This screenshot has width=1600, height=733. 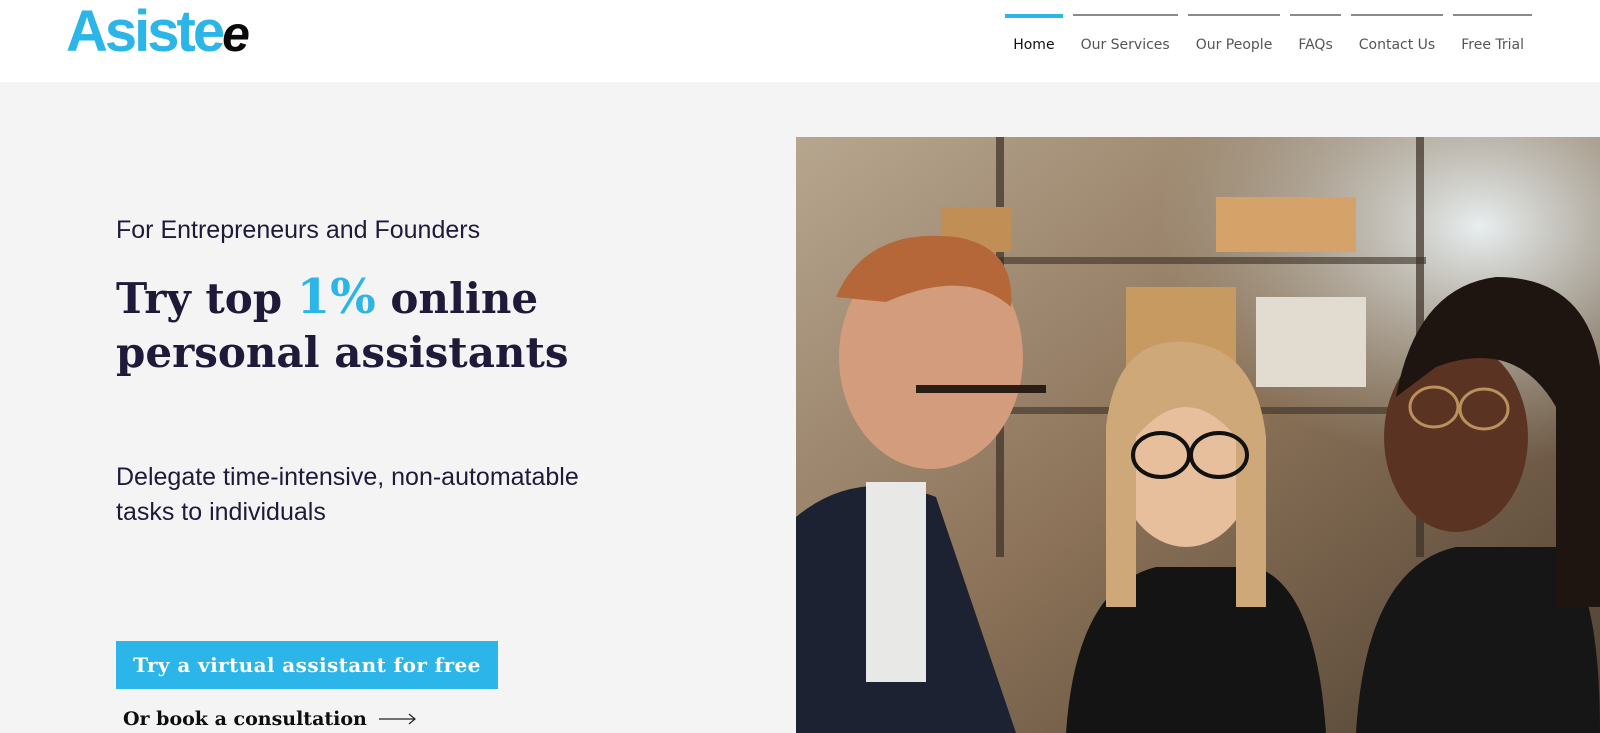 What do you see at coordinates (1315, 45) in the screenshot?
I see `nav-item-label: FAQs` at bounding box center [1315, 45].